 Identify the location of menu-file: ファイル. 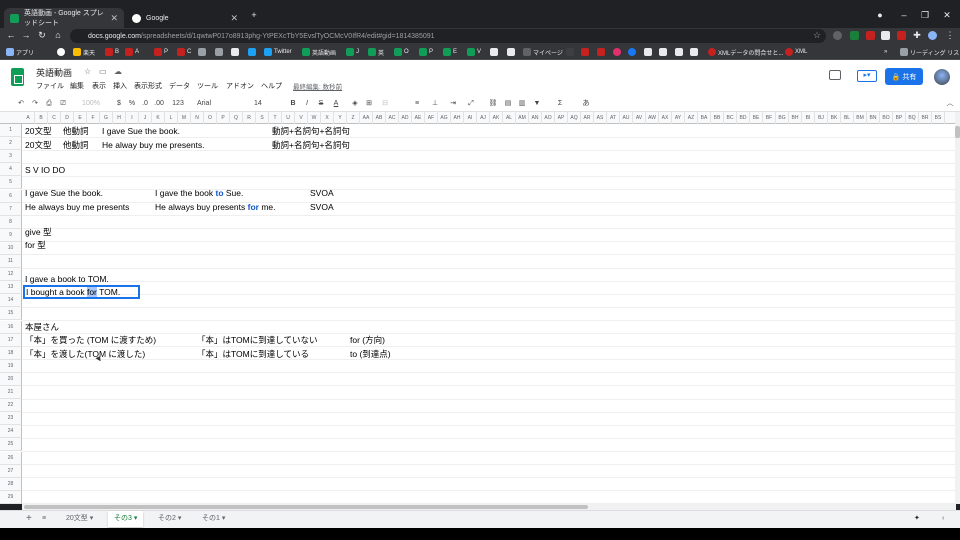
(50, 86).